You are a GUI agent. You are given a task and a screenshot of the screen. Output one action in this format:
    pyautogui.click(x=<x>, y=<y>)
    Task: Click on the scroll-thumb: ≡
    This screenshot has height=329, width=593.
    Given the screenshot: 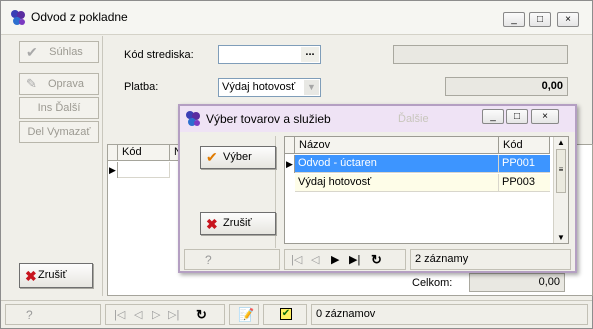 What is the action you would take?
    pyautogui.click(x=561, y=171)
    